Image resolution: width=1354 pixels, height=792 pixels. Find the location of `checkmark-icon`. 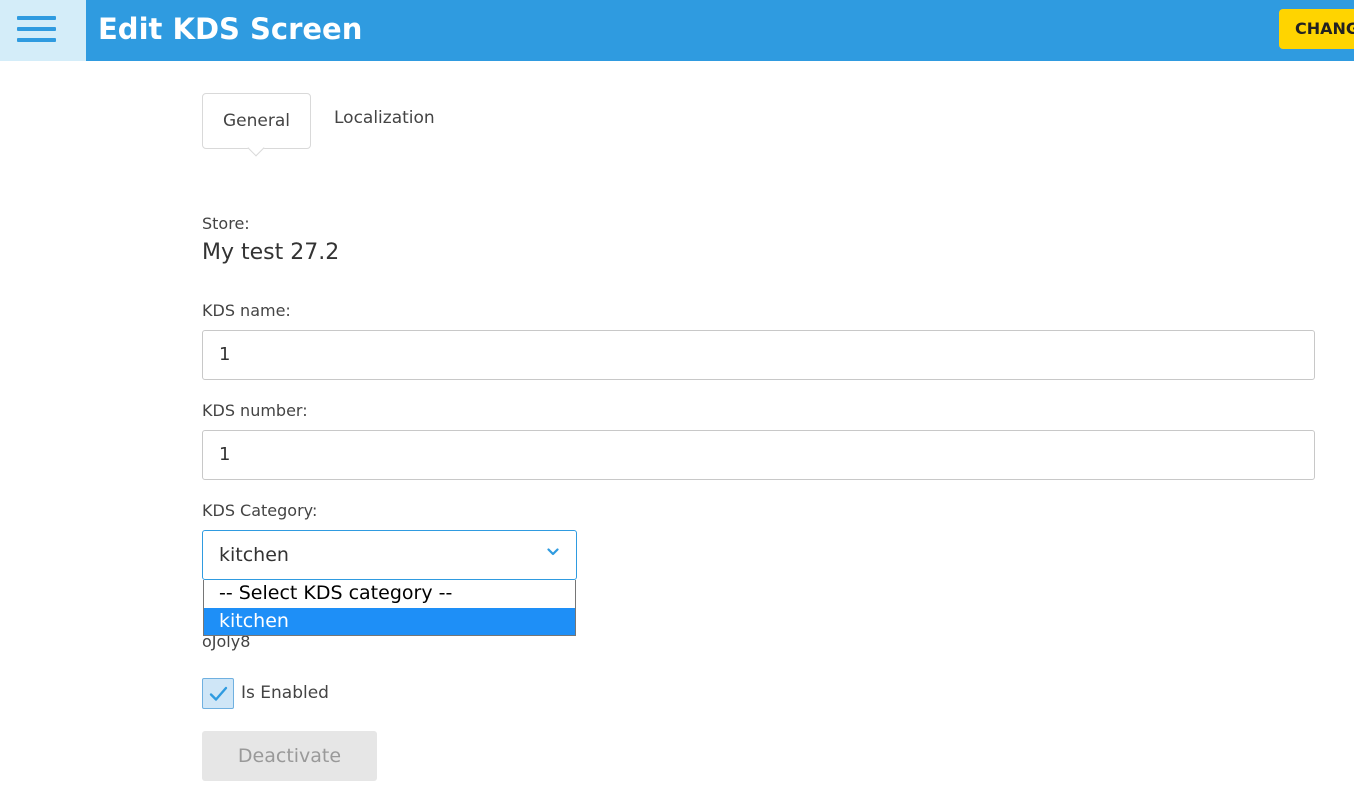

checkmark-icon is located at coordinates (218, 693).